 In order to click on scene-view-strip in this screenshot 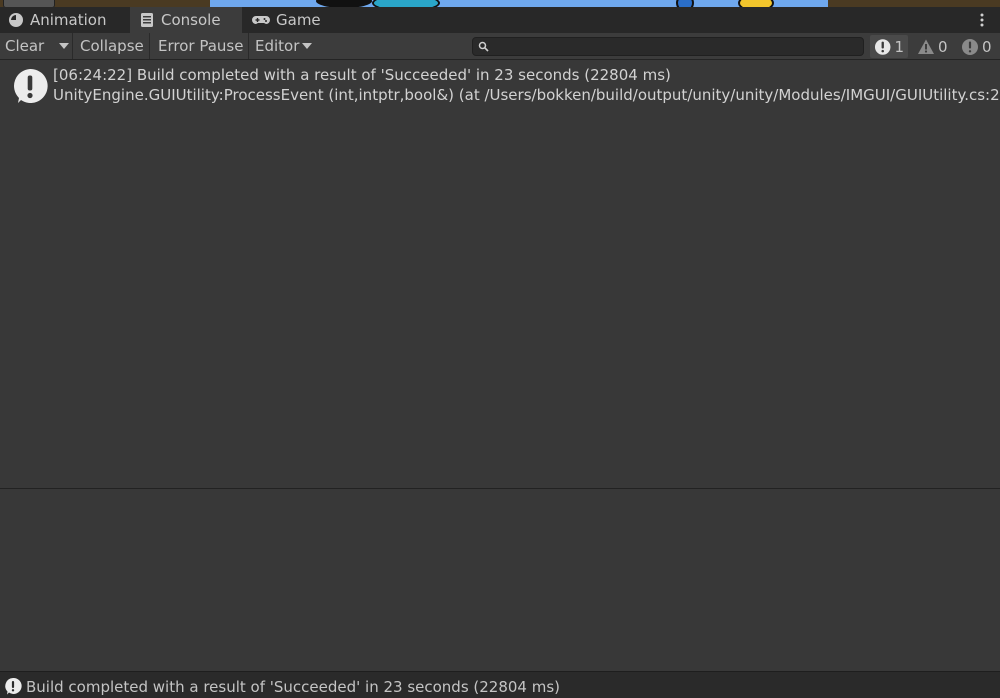, I will do `click(500, 3)`.